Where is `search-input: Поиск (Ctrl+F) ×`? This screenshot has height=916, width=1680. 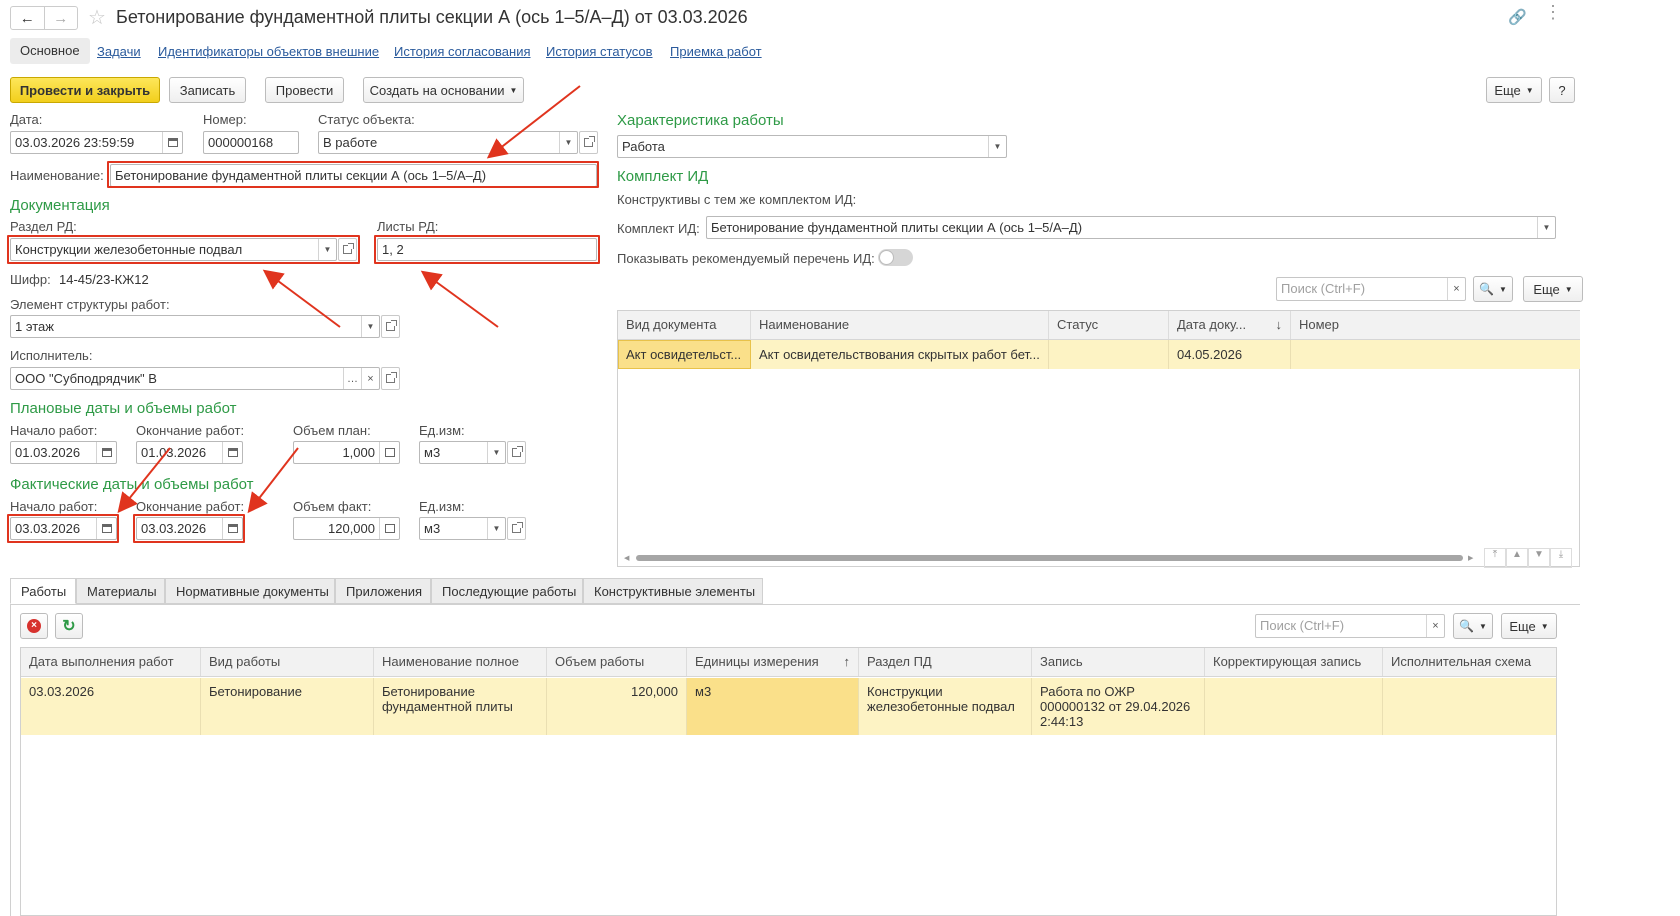 search-input: Поиск (Ctrl+F) × is located at coordinates (1371, 289).